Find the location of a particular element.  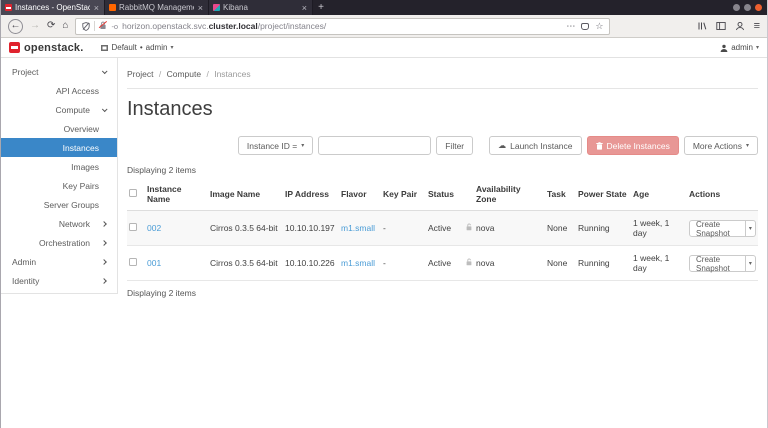

minimize-button is located at coordinates (736, 7).